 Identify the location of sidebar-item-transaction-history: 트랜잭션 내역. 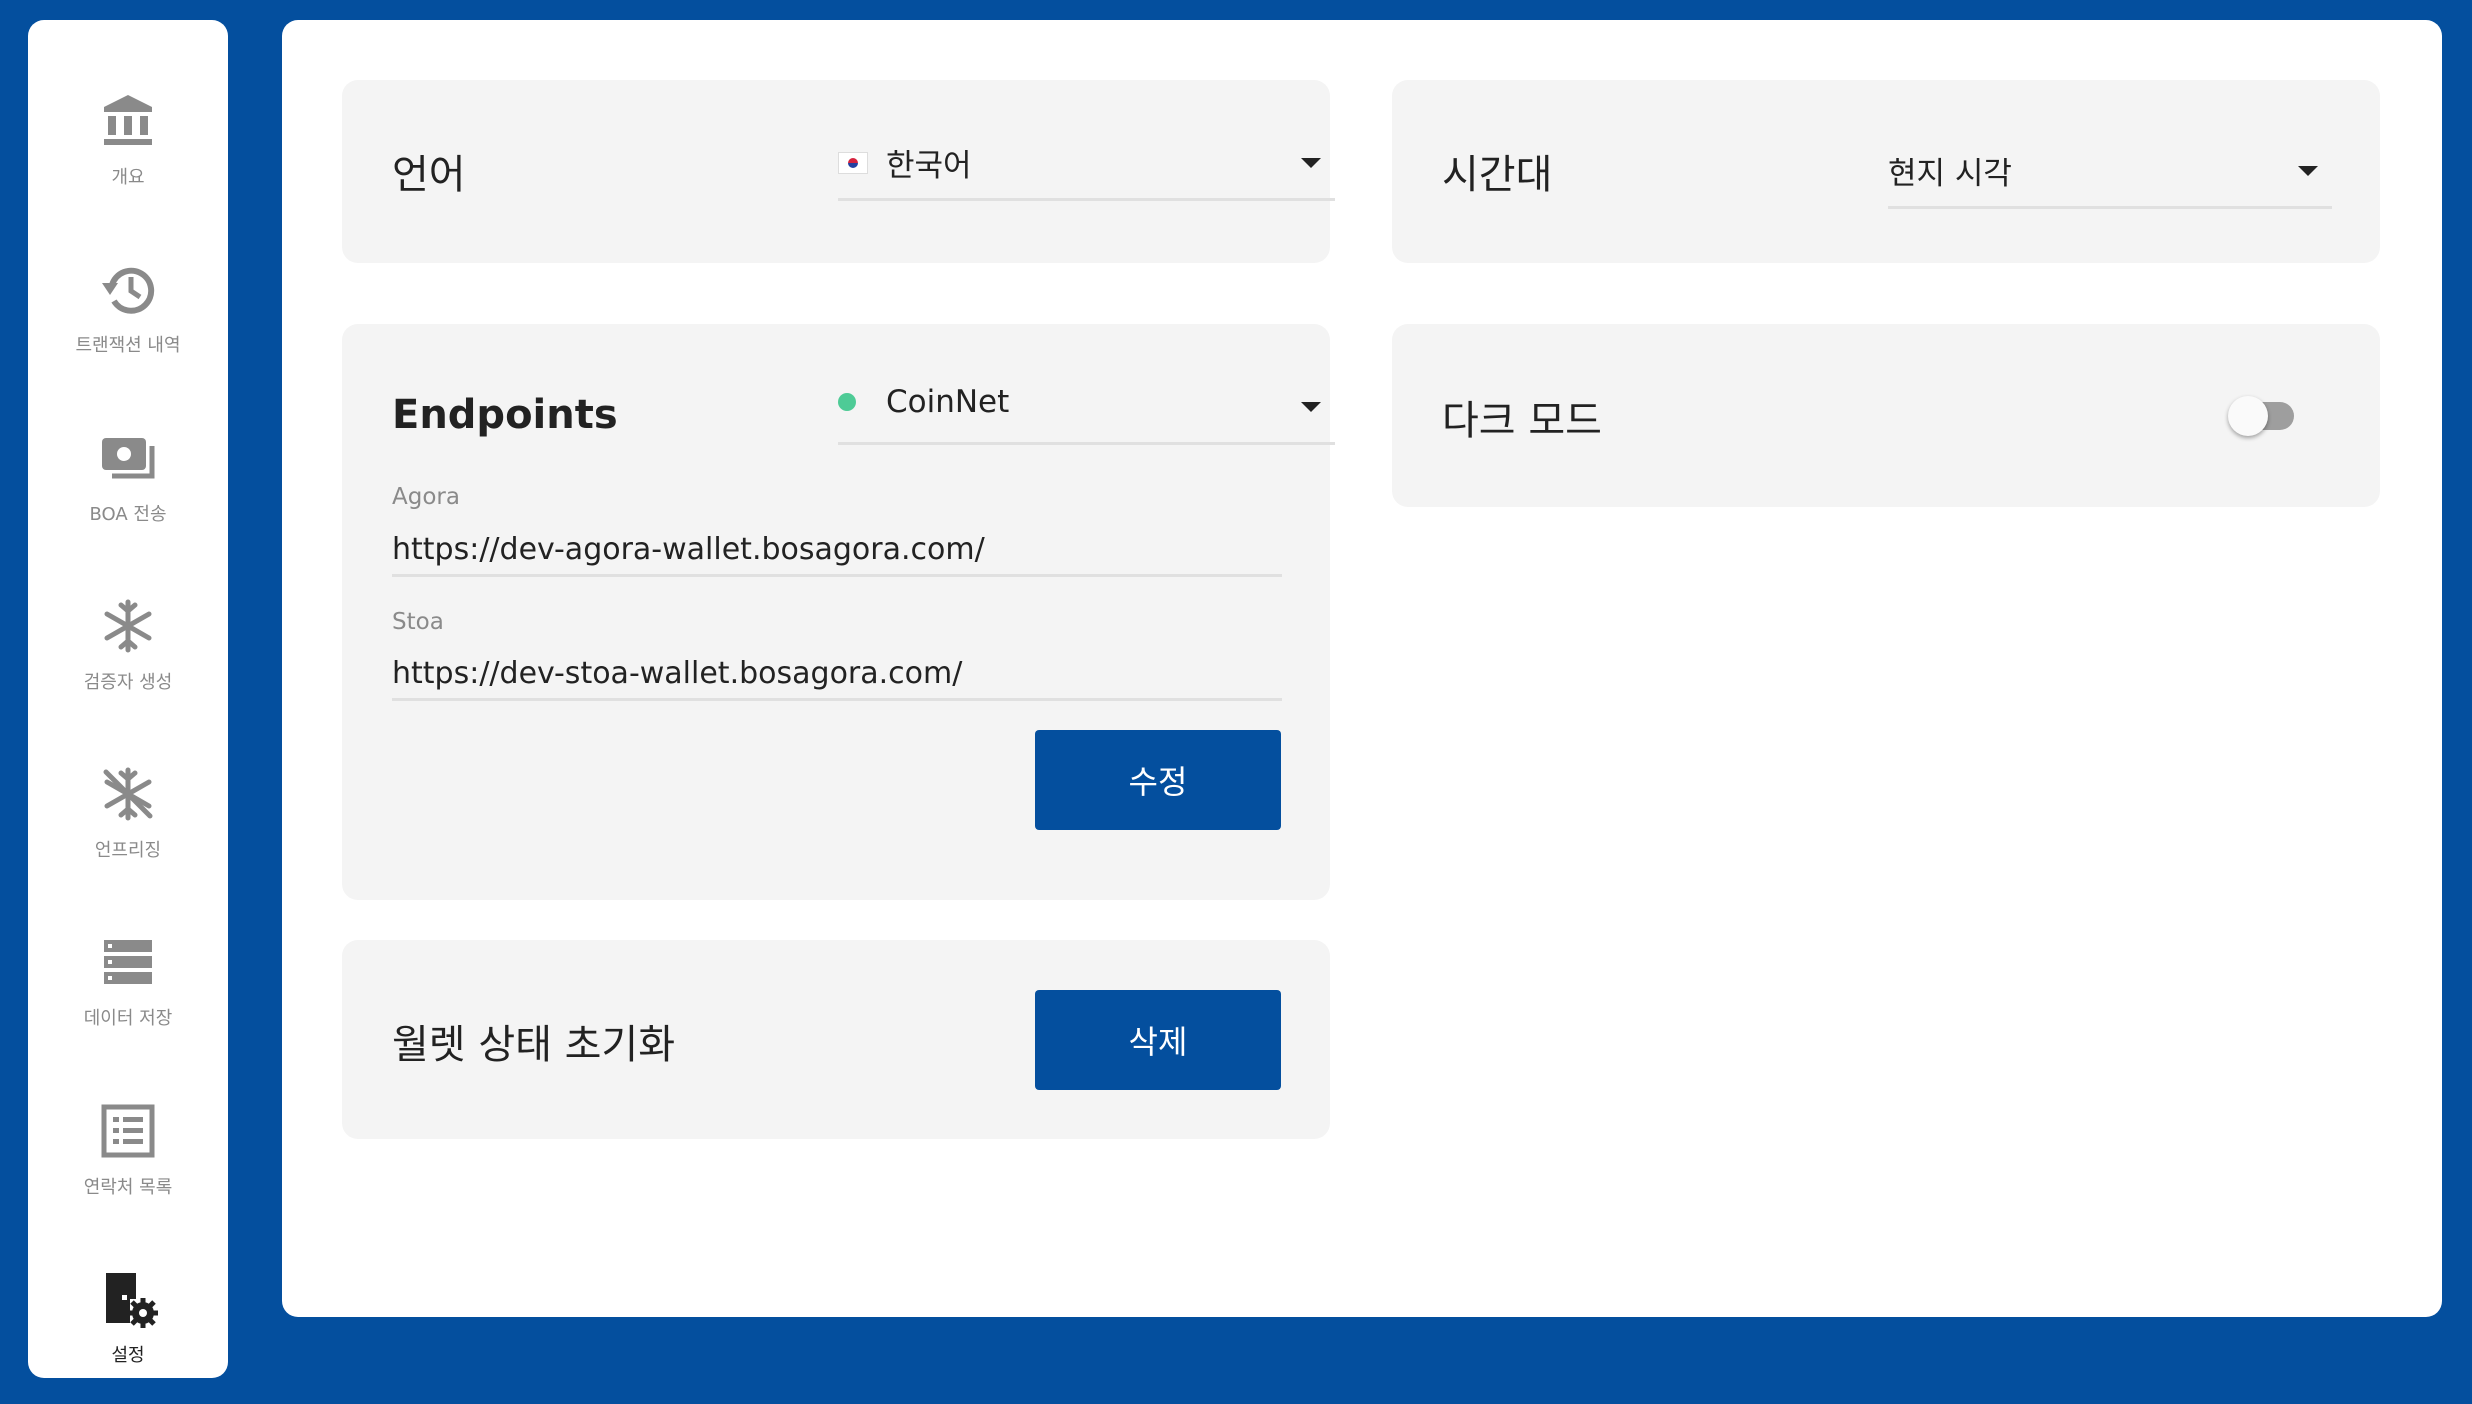
(128, 308).